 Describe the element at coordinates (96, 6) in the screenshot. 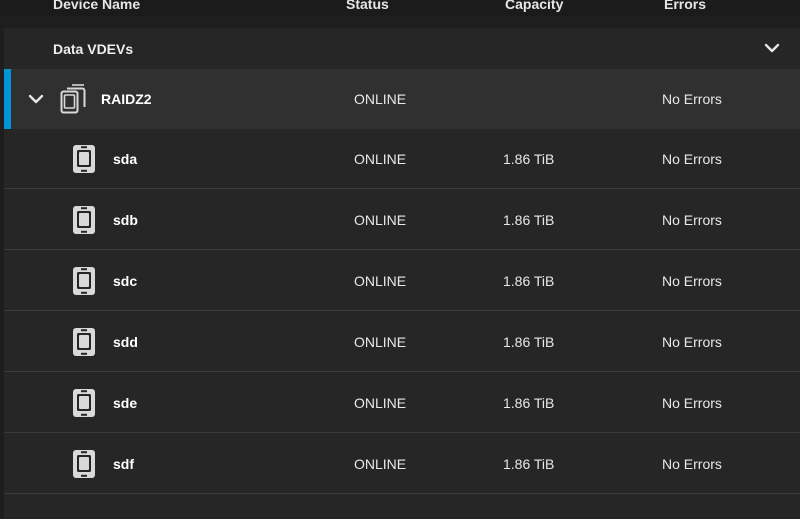

I see `column-header-device-name: Device Name` at that location.